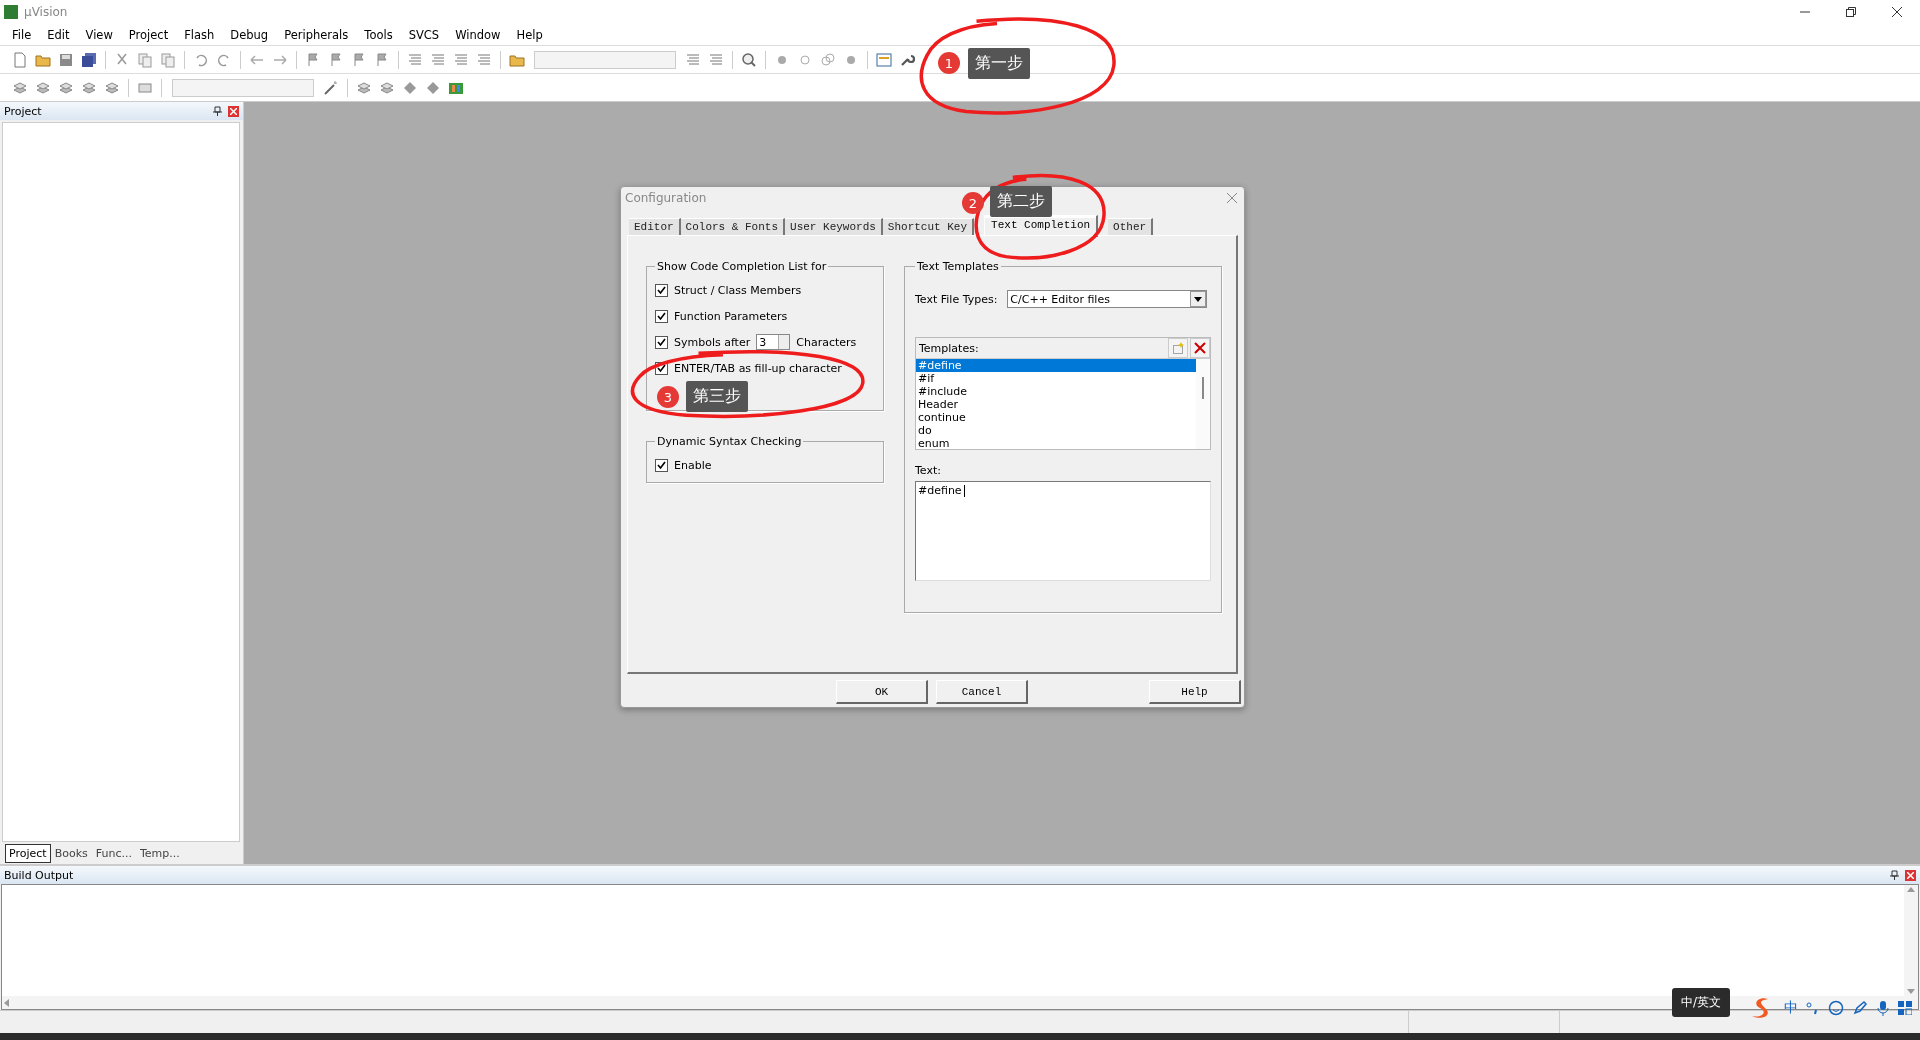 This screenshot has height=1040, width=1920. What do you see at coordinates (316, 34) in the screenshot?
I see `menu-item: Peripherals` at bounding box center [316, 34].